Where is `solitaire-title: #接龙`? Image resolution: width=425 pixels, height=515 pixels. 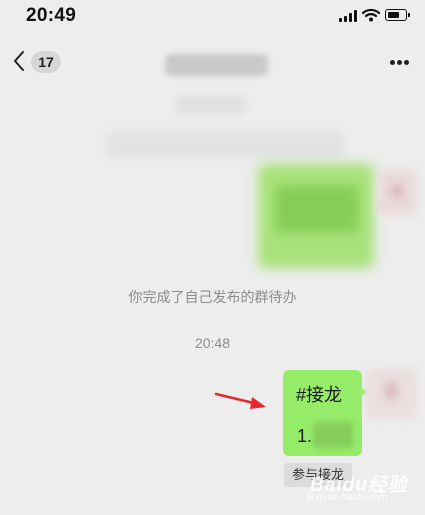
solitaire-title: #接龙 is located at coordinates (319, 395).